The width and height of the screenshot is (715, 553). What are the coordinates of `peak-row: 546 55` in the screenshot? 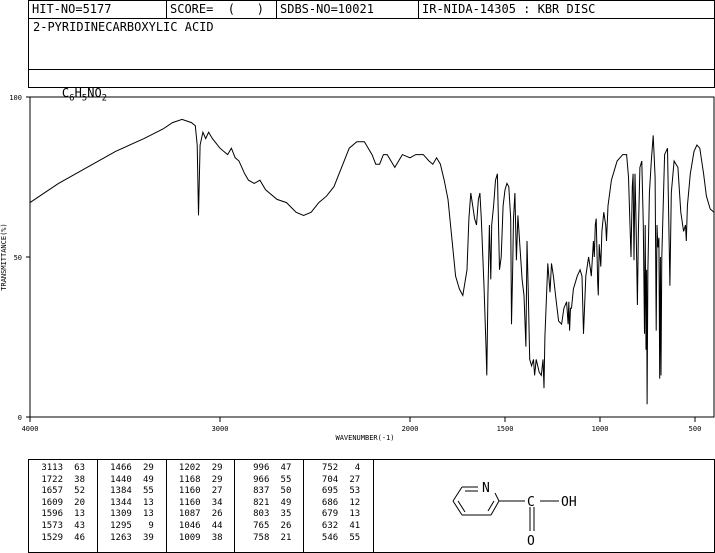 It's located at (338, 539).